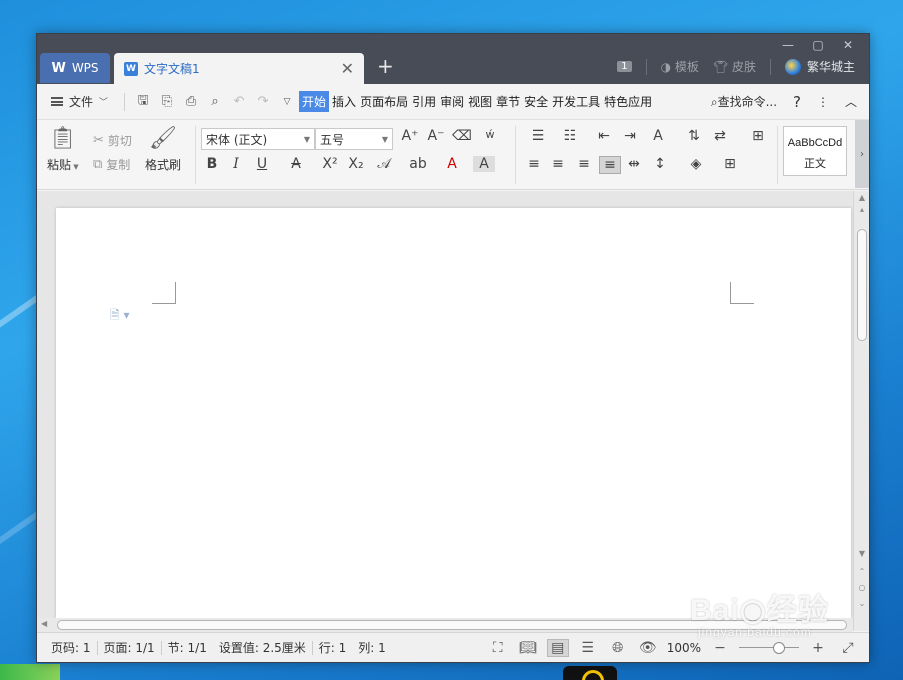 The height and width of the screenshot is (680, 903). I want to click on vertical-scroll-thumb, so click(862, 285).